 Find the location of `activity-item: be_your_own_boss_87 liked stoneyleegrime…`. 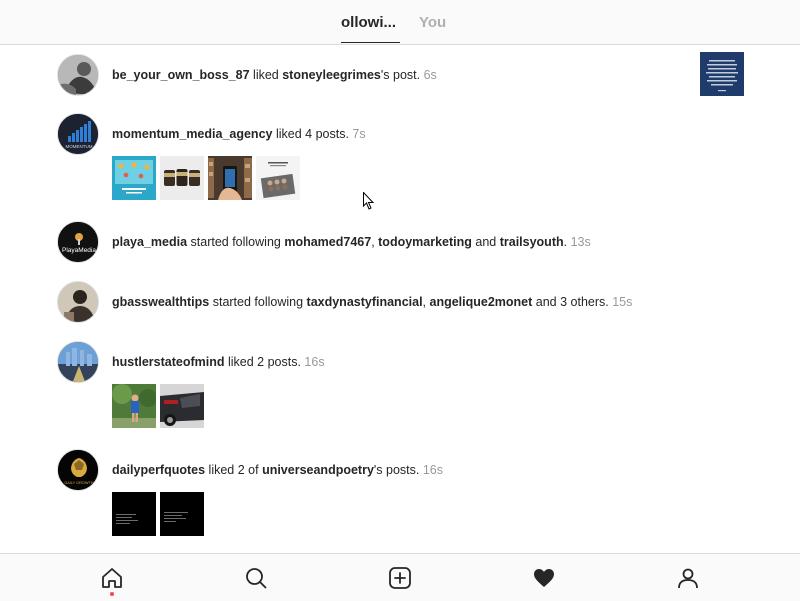

activity-item: be_your_own_boss_87 liked stoneyleegrime… is located at coordinates (400, 74).